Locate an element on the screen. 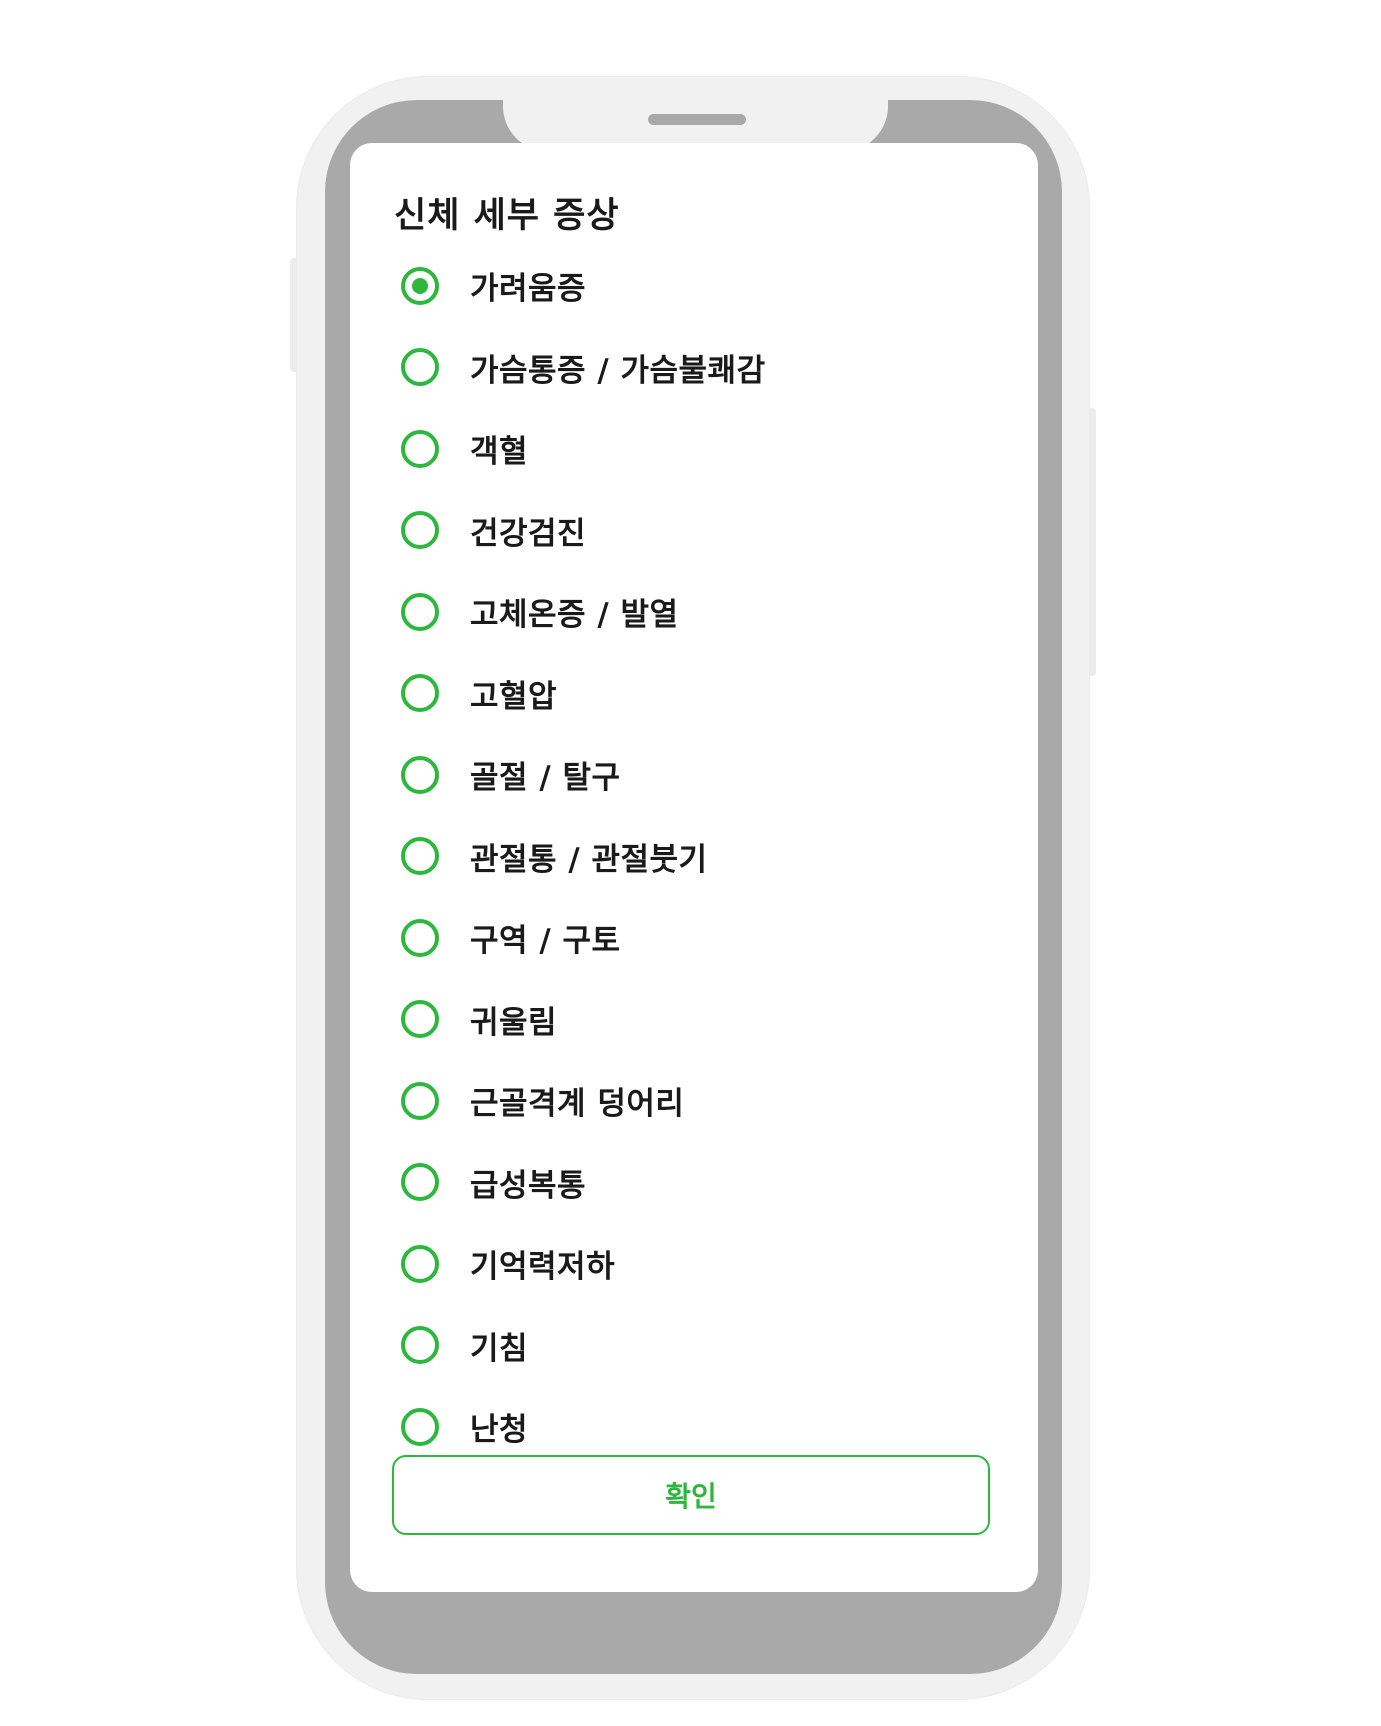 Image resolution: width=1381 pixels, height=1726 pixels. symptom-option: 기억력저하 is located at coordinates (704, 1264).